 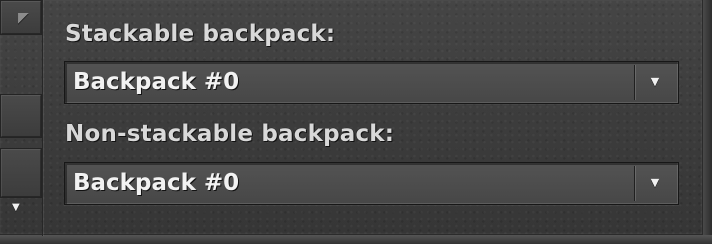 I want to click on non-stackable-backpack-value: Backpack #0, so click(x=156, y=183).